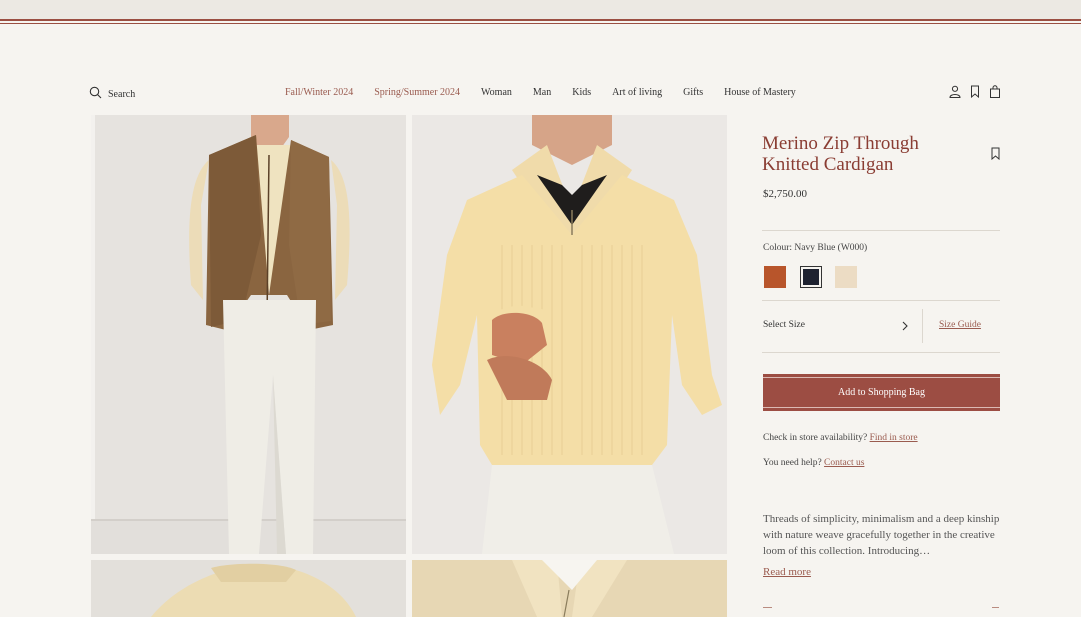 The height and width of the screenshot is (617, 1081). What do you see at coordinates (905, 326) in the screenshot?
I see `chevron-right-icon` at bounding box center [905, 326].